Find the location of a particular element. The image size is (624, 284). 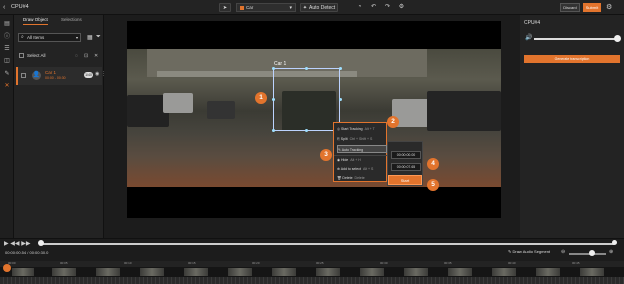

volume-slider is located at coordinates (575, 39).